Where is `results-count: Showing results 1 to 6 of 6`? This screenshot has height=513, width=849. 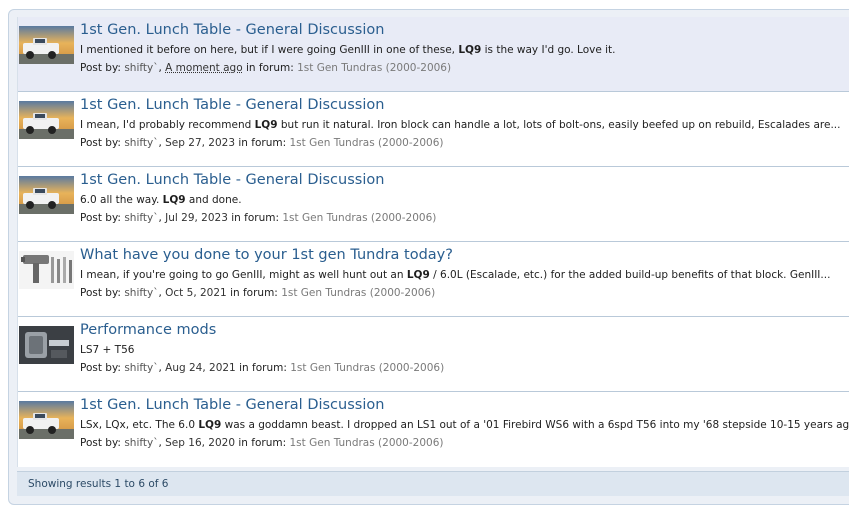
results-count: Showing results 1 to 6 of 6 is located at coordinates (98, 484).